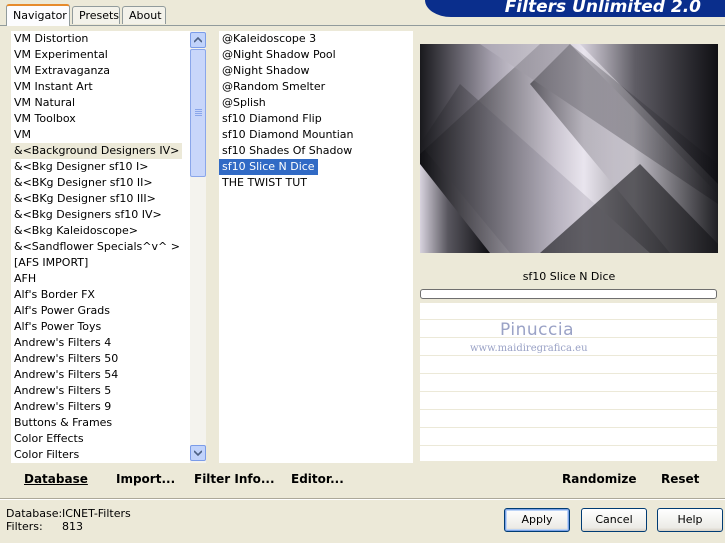 This screenshot has height=543, width=725. Describe the element at coordinates (100, 359) in the screenshot. I see `category-item: Andrew's Filters 50` at that location.